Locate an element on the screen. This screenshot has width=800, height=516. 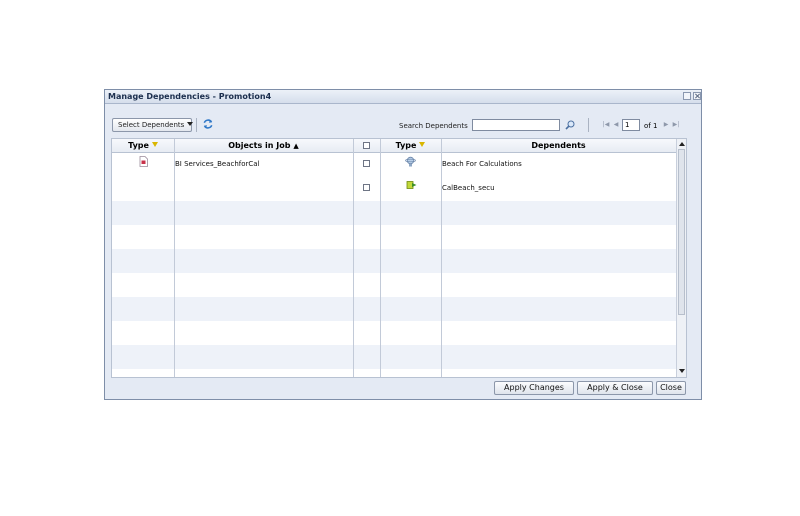
object-name: BI Services_BeachforCal is located at coordinates (217, 164).